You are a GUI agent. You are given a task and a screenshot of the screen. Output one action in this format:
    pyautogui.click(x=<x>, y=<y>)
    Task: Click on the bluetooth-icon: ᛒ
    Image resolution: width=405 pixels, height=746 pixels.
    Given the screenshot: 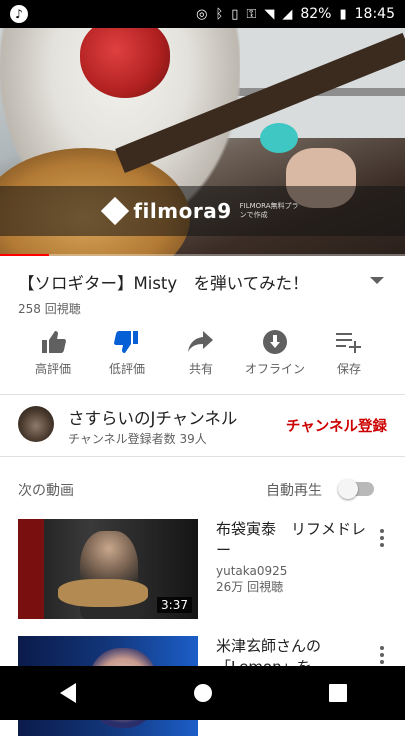 What is the action you would take?
    pyautogui.click(x=219, y=14)
    